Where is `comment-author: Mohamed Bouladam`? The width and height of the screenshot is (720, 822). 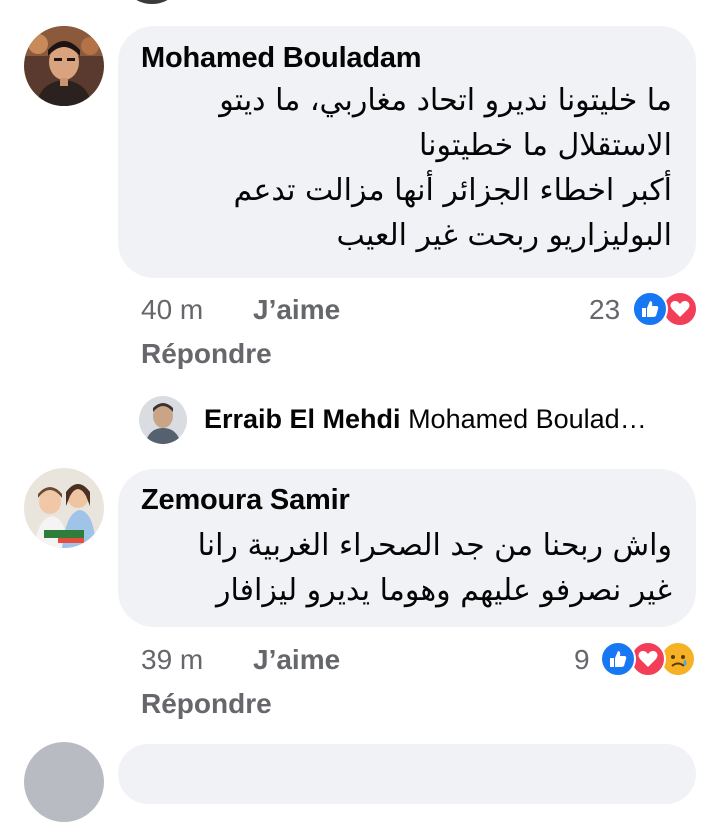
comment-author: Mohamed Bouladam is located at coordinates (281, 58).